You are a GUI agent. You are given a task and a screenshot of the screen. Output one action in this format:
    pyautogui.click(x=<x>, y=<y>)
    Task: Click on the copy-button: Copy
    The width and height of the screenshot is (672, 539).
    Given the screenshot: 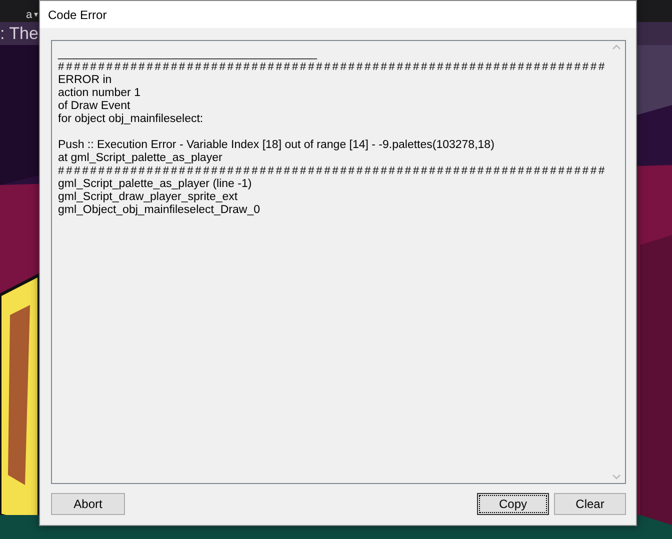 What is the action you would take?
    pyautogui.click(x=513, y=504)
    